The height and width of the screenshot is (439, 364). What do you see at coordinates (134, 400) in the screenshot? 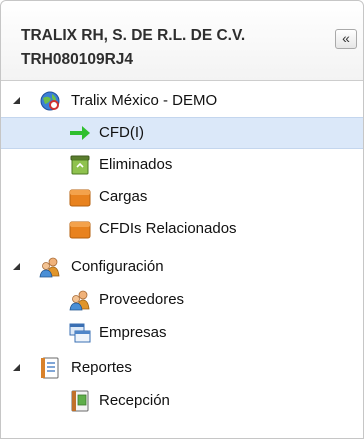
I see `tree-node-label: Recepción` at bounding box center [134, 400].